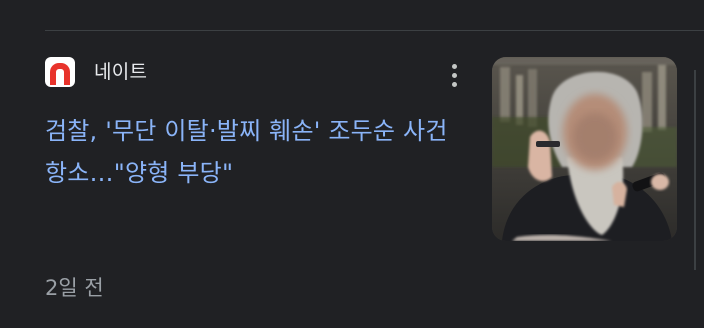 The width and height of the screenshot is (704, 328). Describe the element at coordinates (74, 288) in the screenshot. I see `timestamp: 2일 전` at that location.